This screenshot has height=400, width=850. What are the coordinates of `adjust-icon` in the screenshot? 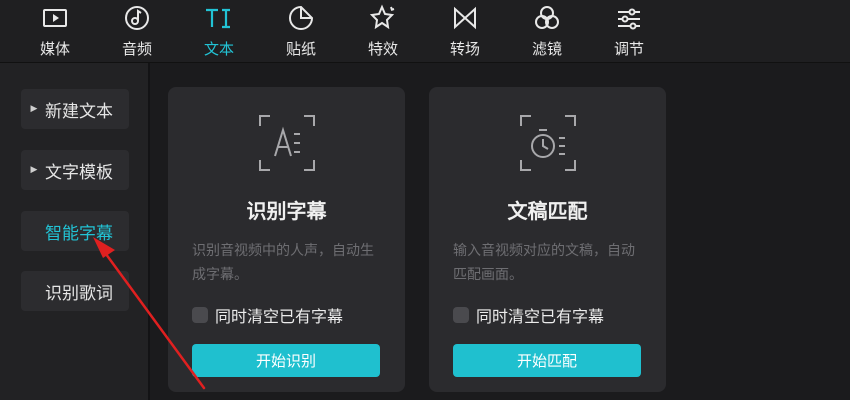 It's located at (629, 18).